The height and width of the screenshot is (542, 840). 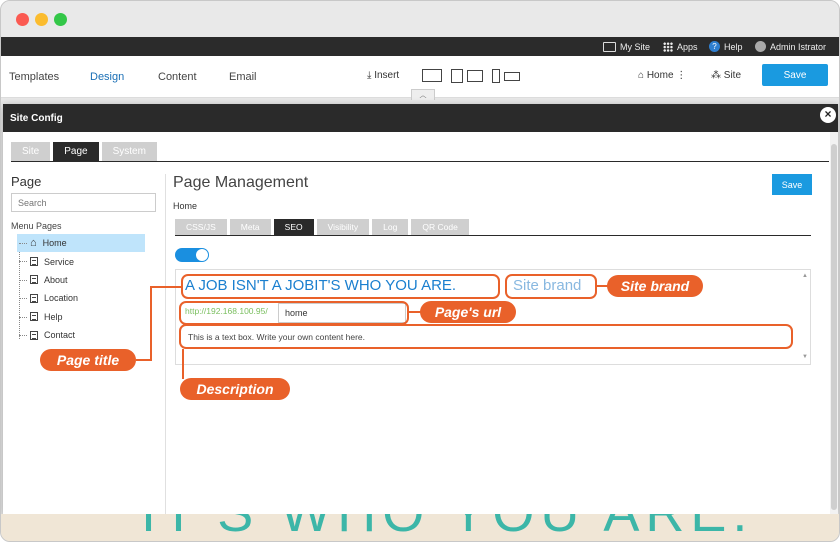 I want to click on my-site-link: My Site, so click(x=626, y=46).